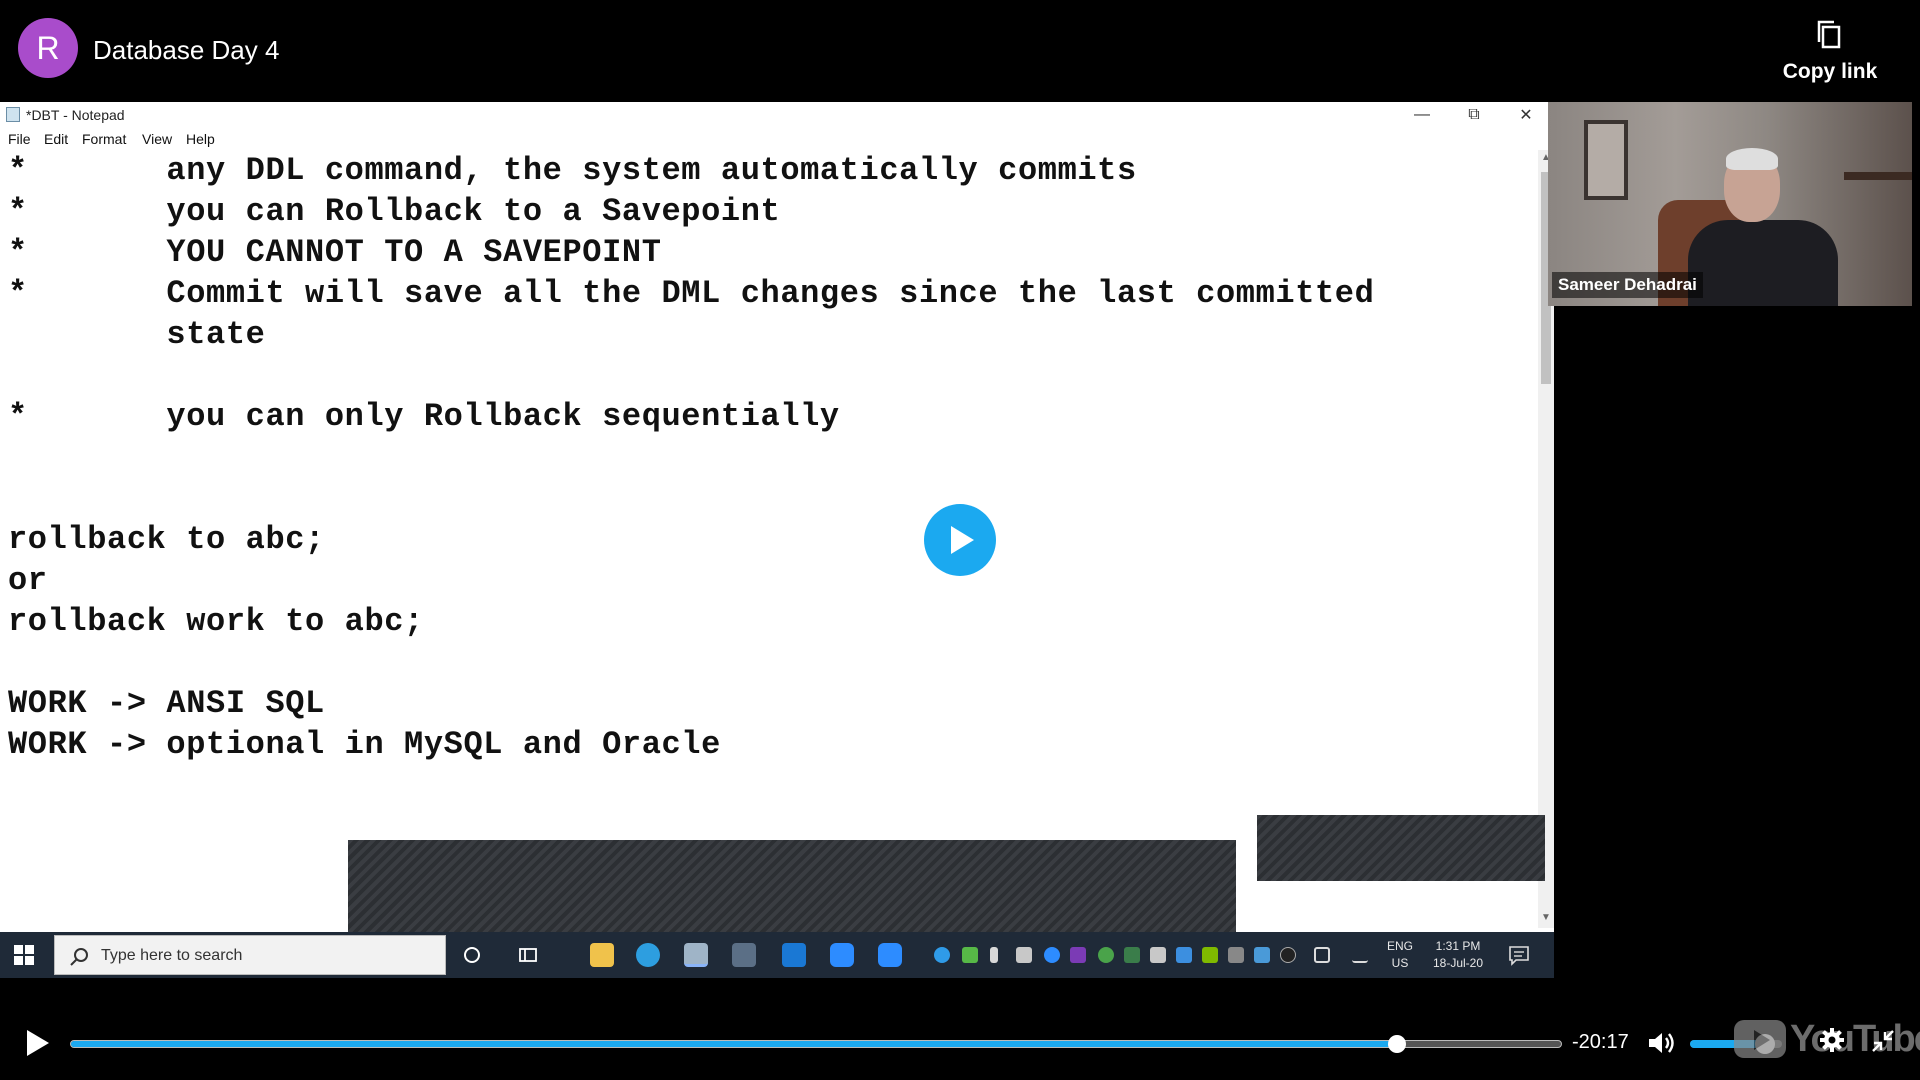 Image resolution: width=1920 pixels, height=1080 pixels. Describe the element at coordinates (137, 334) in the screenshot. I see `text-line: state` at that location.